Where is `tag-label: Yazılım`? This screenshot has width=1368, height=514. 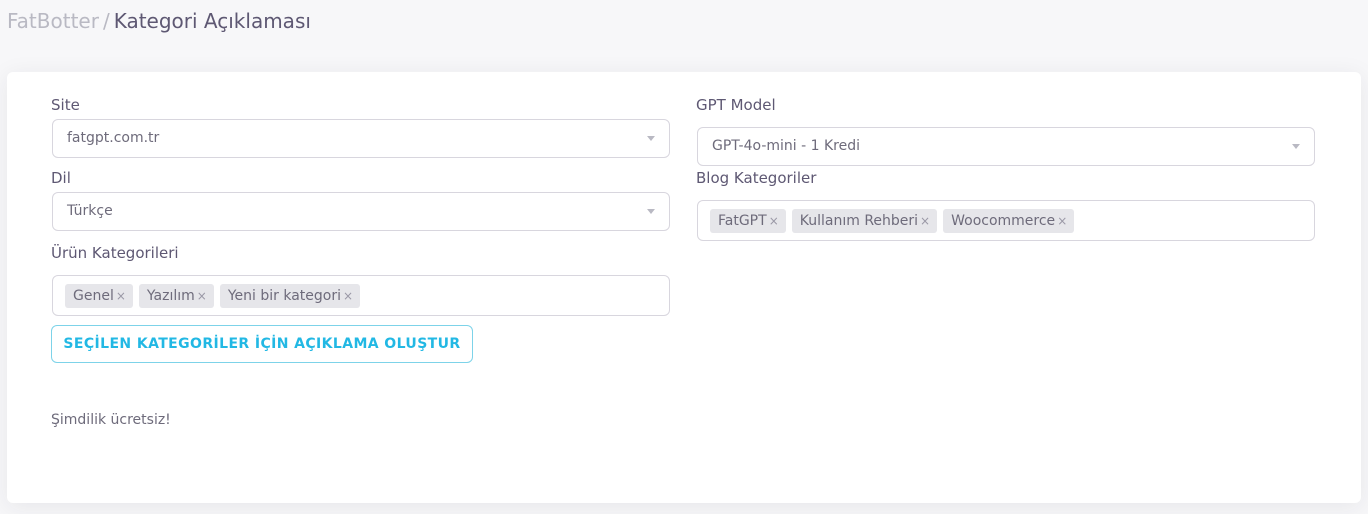
tag-label: Yazılım is located at coordinates (170, 295).